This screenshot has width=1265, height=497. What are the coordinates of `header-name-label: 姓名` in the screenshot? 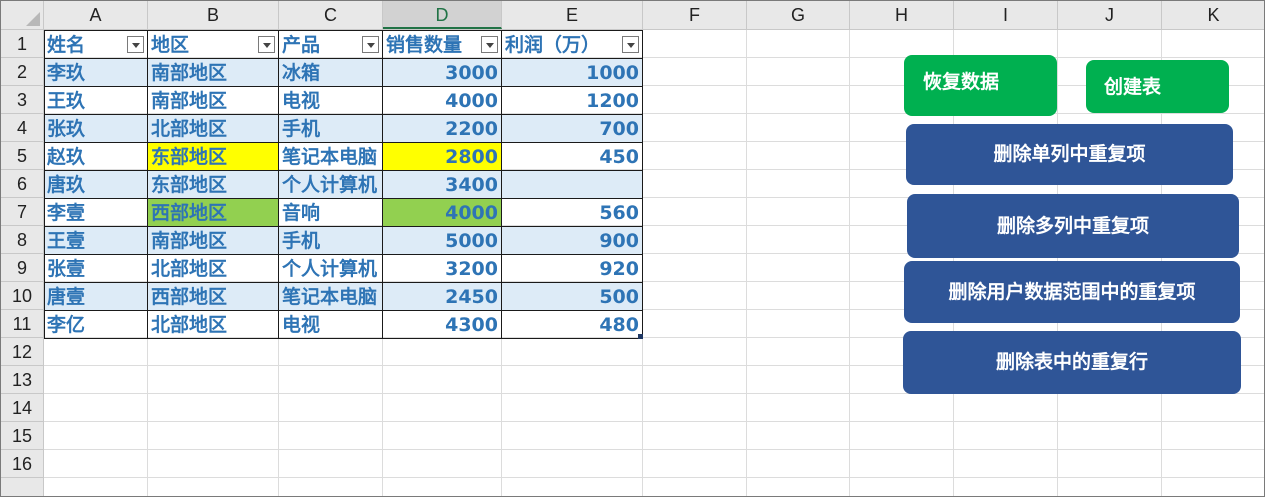 It's located at (66, 45).